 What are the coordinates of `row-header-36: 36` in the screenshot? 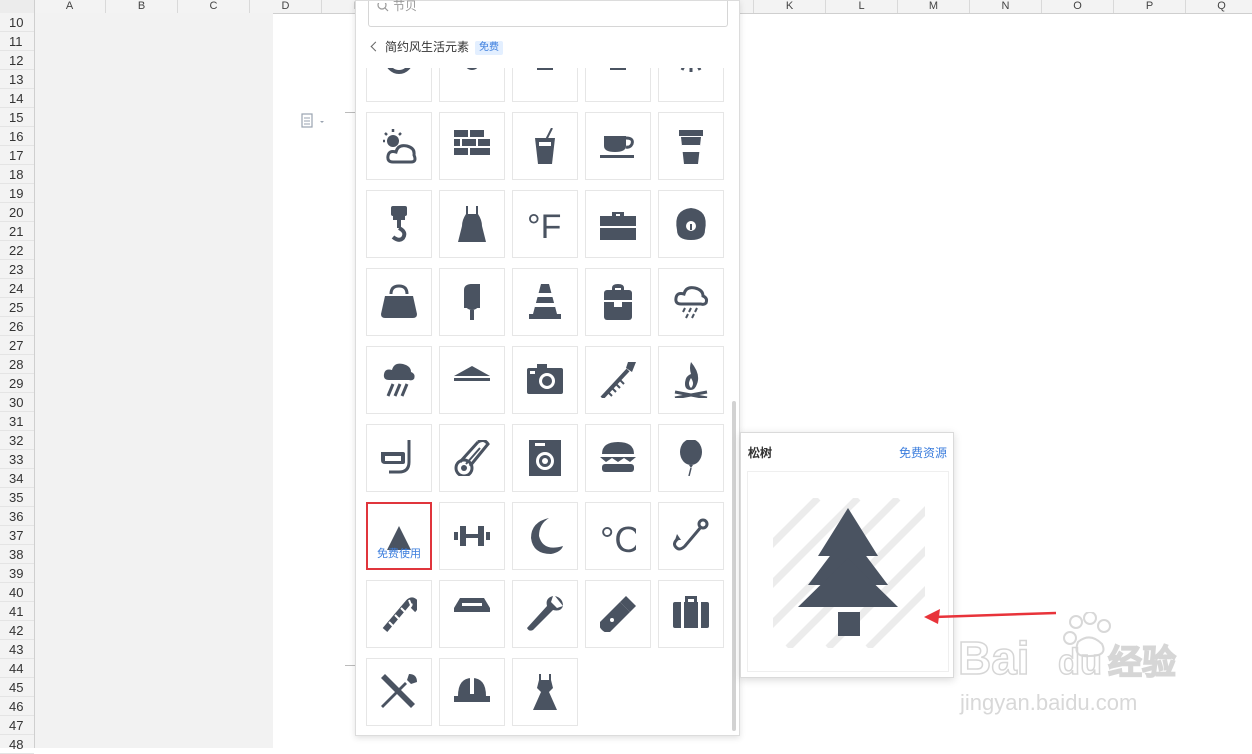 It's located at (17, 516).